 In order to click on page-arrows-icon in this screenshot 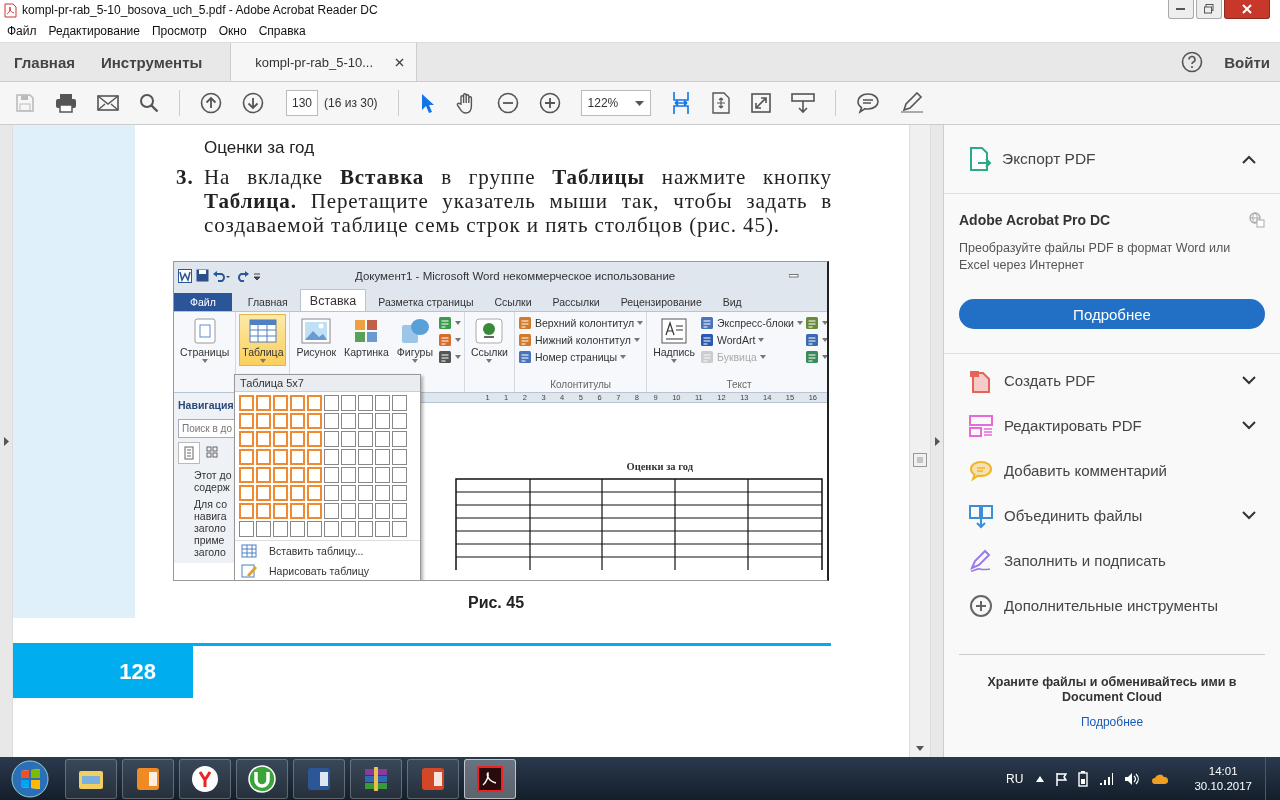, I will do `click(720, 103)`.